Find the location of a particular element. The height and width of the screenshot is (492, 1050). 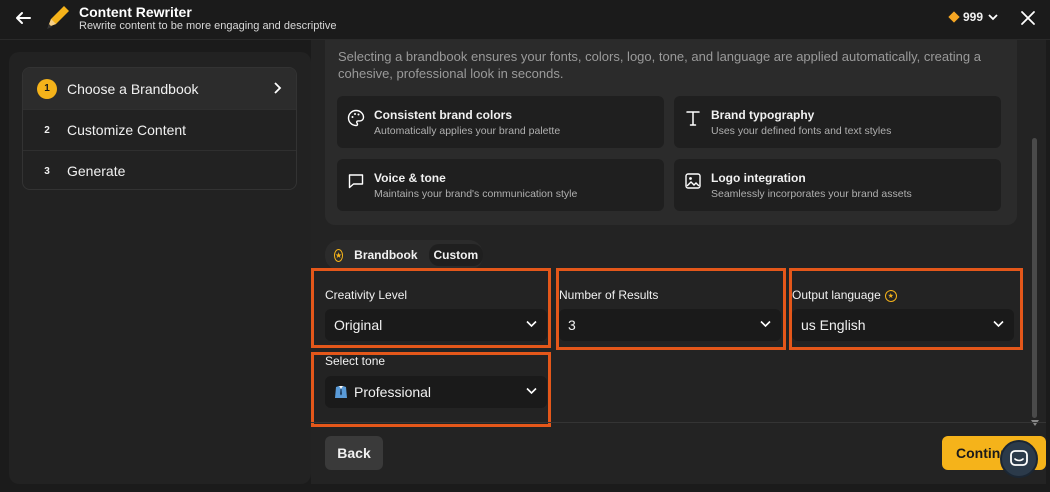

credits-count: 999 is located at coordinates (973, 17).